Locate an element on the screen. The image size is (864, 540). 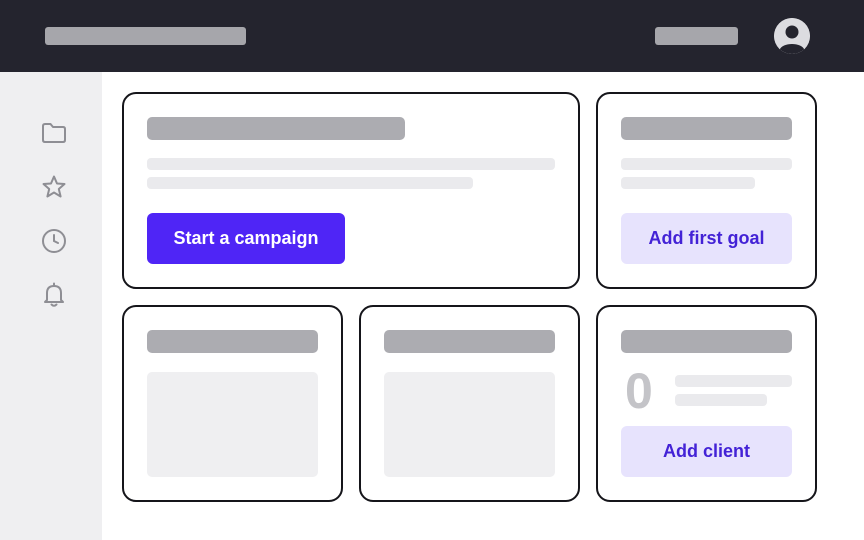
user-avatar-icon is located at coordinates (792, 36).